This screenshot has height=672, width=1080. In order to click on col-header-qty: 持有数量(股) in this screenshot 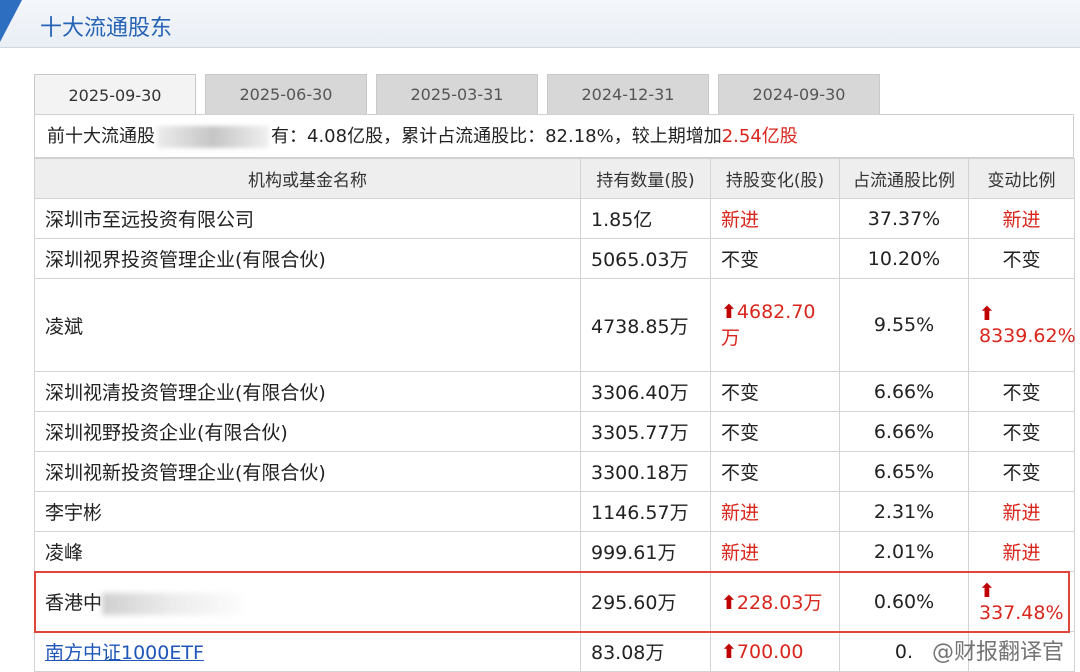, I will do `click(645, 178)`.